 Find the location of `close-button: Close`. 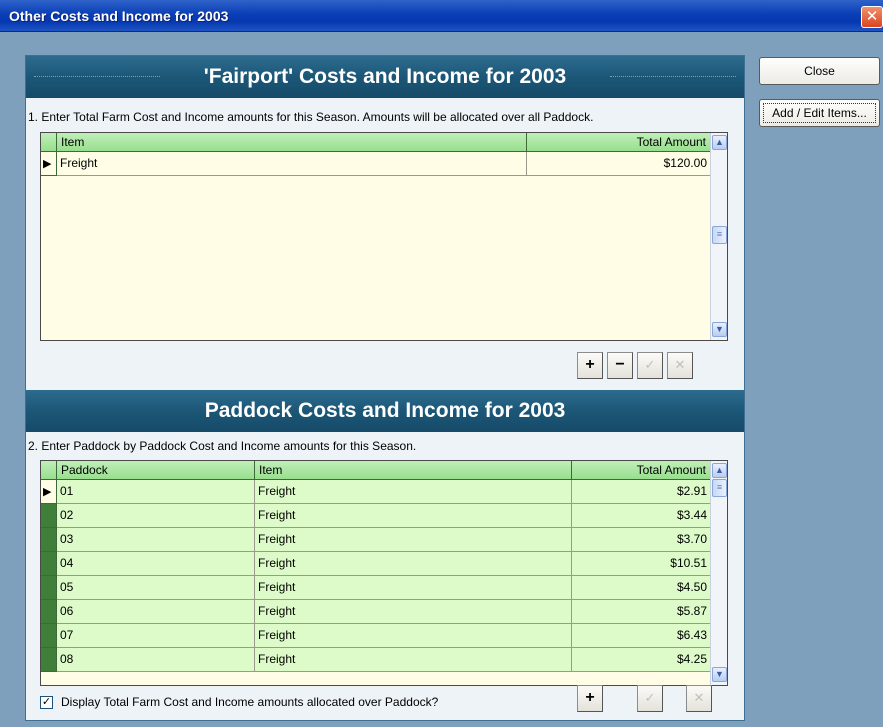

close-button: Close is located at coordinates (819, 71).